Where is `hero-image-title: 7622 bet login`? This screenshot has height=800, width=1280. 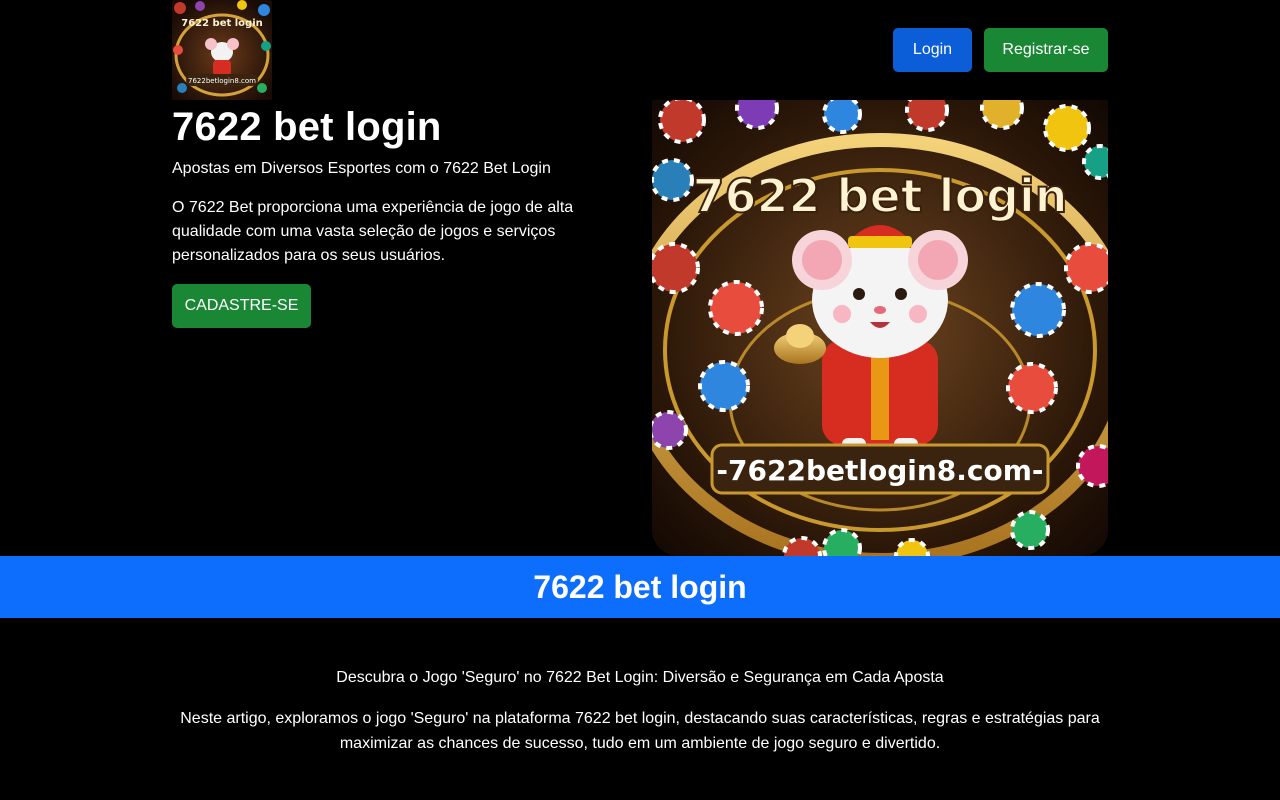 hero-image-title: 7622 bet login is located at coordinates (880, 196).